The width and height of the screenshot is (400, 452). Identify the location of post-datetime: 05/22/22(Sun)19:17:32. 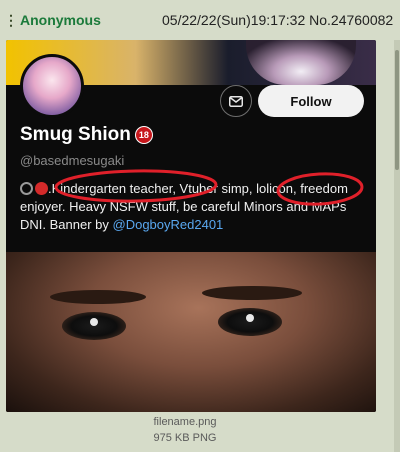
(234, 20).